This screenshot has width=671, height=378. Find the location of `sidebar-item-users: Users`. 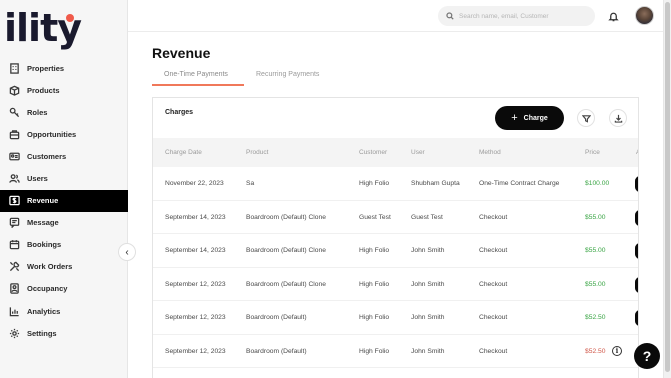

sidebar-item-users: Users is located at coordinates (64, 178).